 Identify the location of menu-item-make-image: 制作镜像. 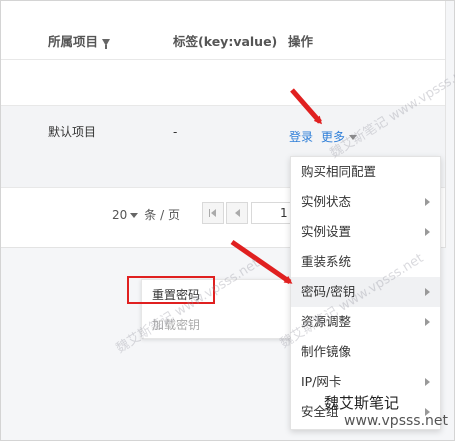
(365, 352).